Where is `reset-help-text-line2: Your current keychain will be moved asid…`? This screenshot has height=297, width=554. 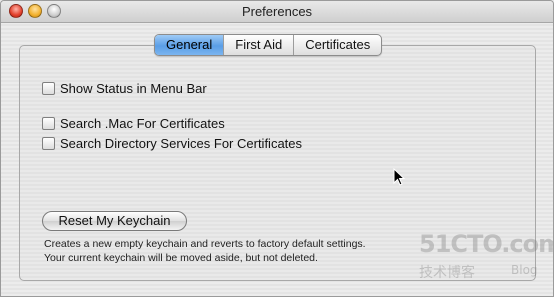 reset-help-text-line2: Your current keychain will be moved asid… is located at coordinates (181, 258).